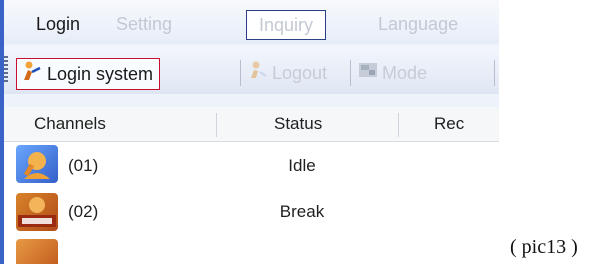  I want to click on no-line-avatar-icon, so click(37, 212).